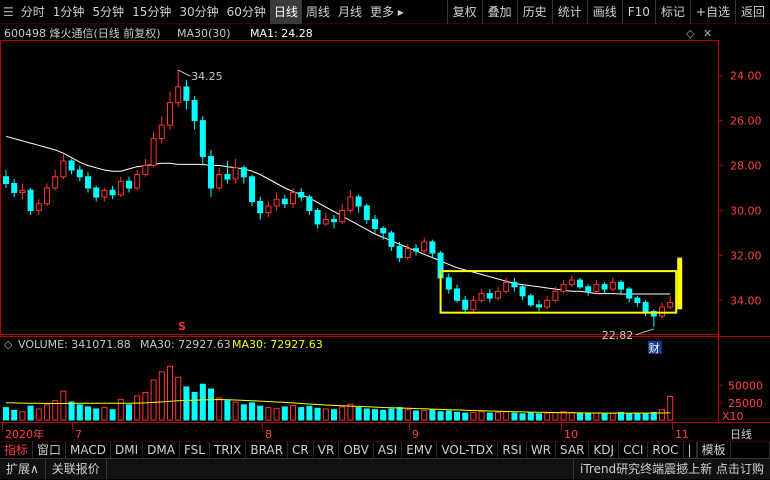 Image resolution: width=770 pixels, height=480 pixels. What do you see at coordinates (634, 450) in the screenshot?
I see `indicator-tab-18: CCI` at bounding box center [634, 450].